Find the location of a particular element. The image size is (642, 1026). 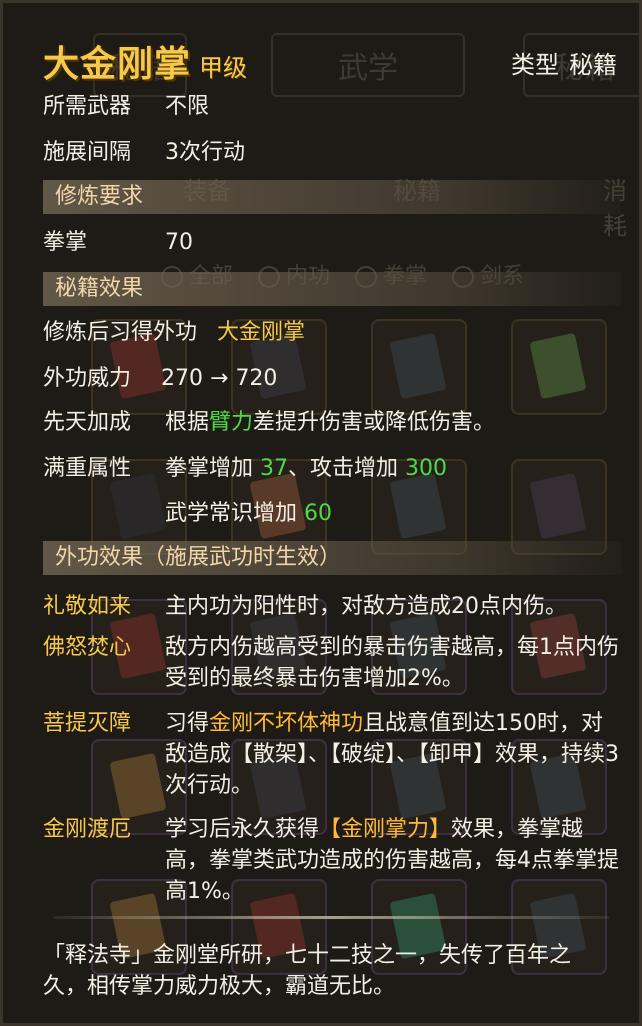

effect-name-1: 礼敬如来 is located at coordinates (87, 606).